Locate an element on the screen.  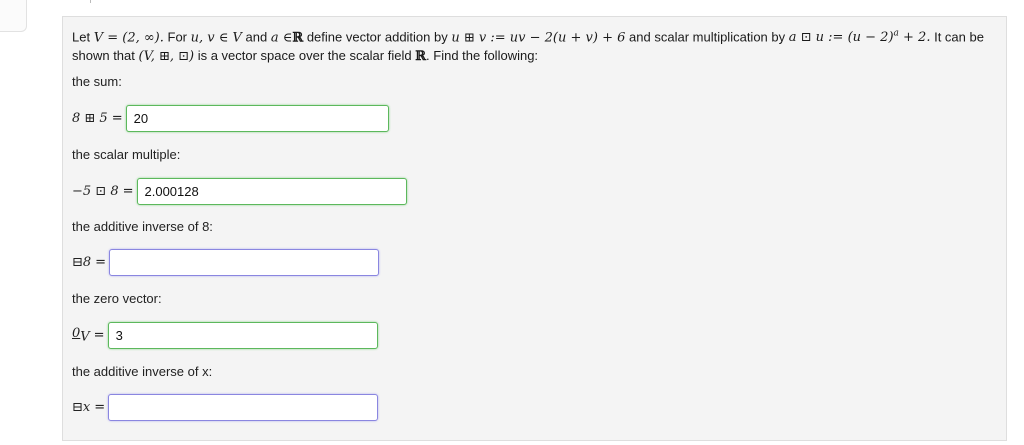
side-tab is located at coordinates (13, 16).